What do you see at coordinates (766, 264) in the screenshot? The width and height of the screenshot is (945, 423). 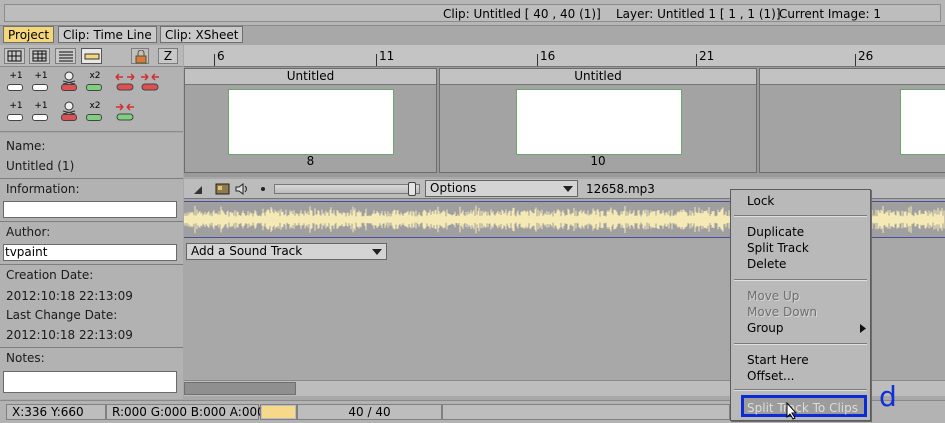 I see `menu-item-delete: Delete` at bounding box center [766, 264].